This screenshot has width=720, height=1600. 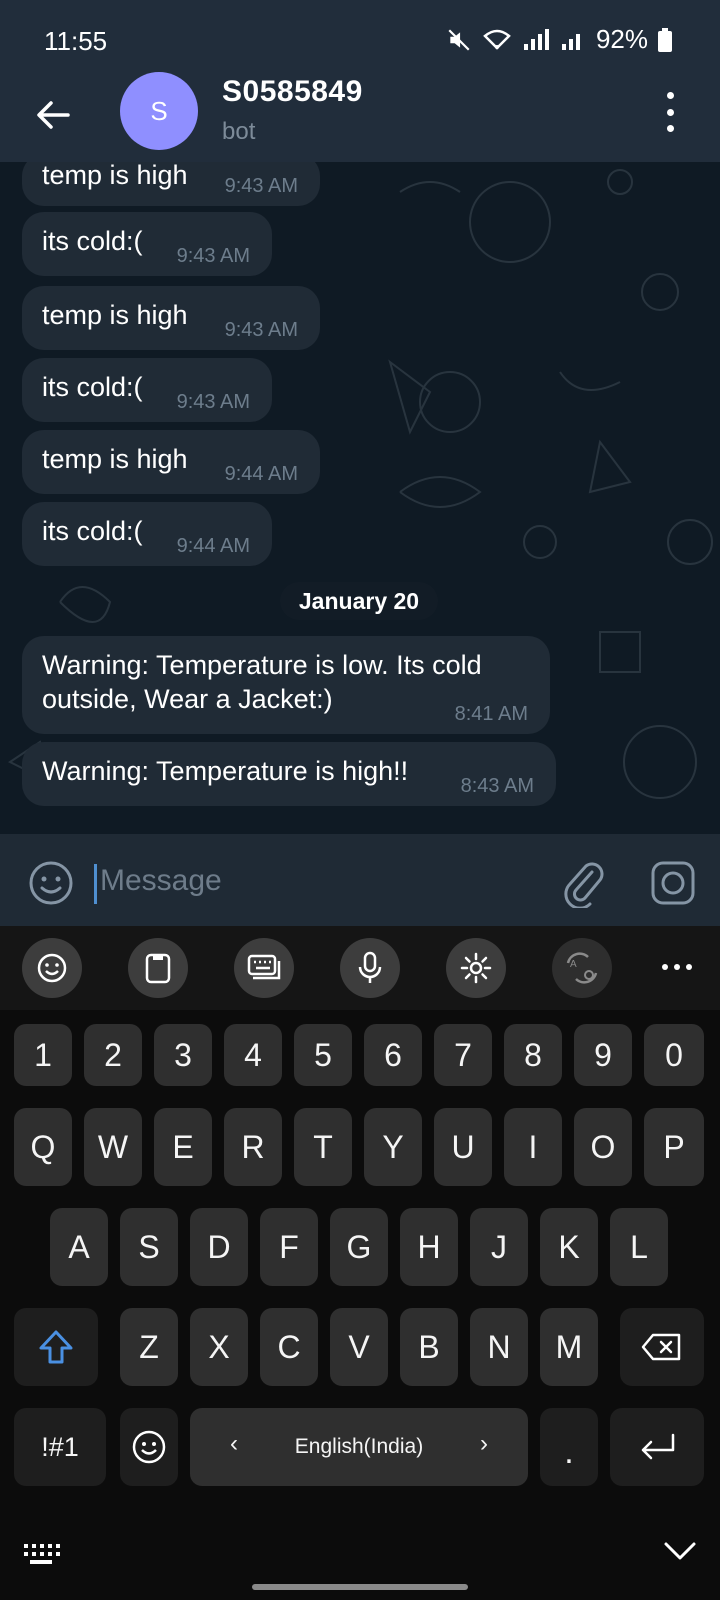 I want to click on avatar: S, so click(x=159, y=111).